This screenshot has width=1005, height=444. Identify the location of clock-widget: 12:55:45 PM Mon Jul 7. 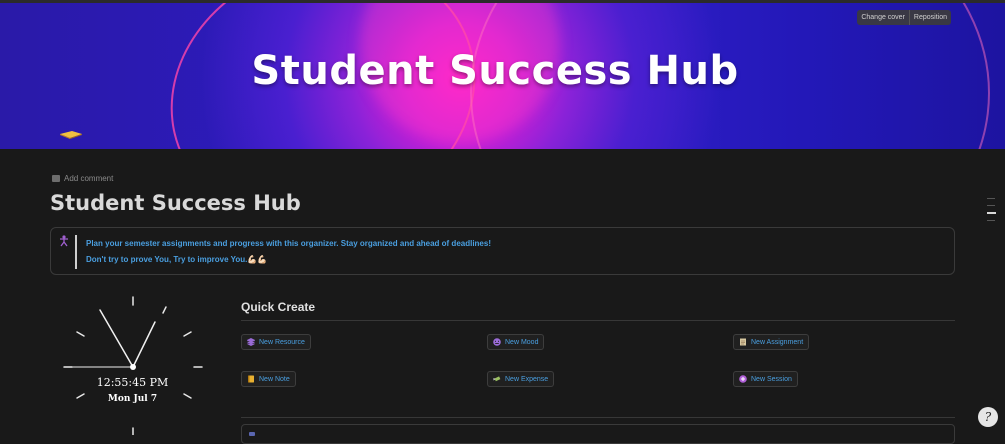
(132, 361).